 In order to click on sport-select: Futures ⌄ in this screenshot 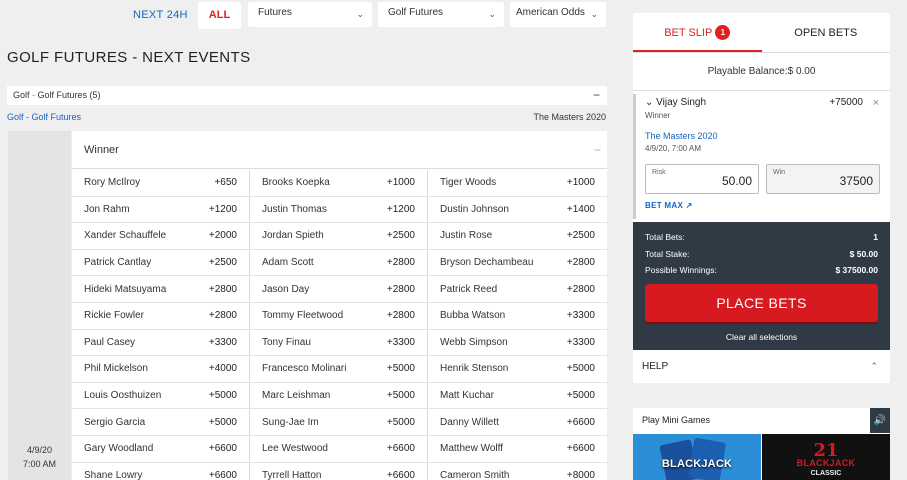, I will do `click(310, 14)`.